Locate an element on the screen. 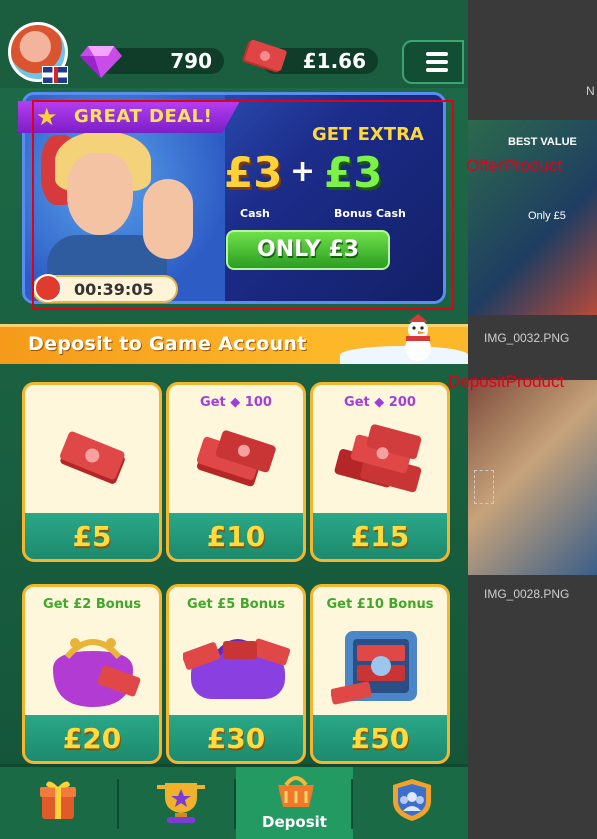 The width and height of the screenshot is (597, 839). product-promo: Get ◆ 200 is located at coordinates (380, 402).